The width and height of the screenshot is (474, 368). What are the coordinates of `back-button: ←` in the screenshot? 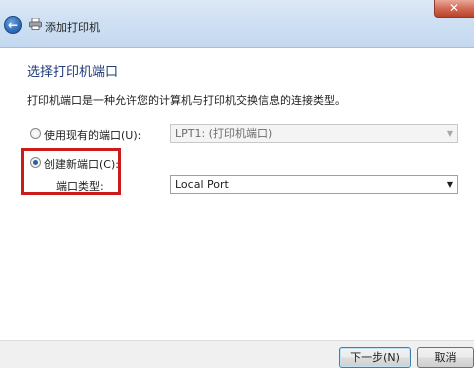 It's located at (13, 25).